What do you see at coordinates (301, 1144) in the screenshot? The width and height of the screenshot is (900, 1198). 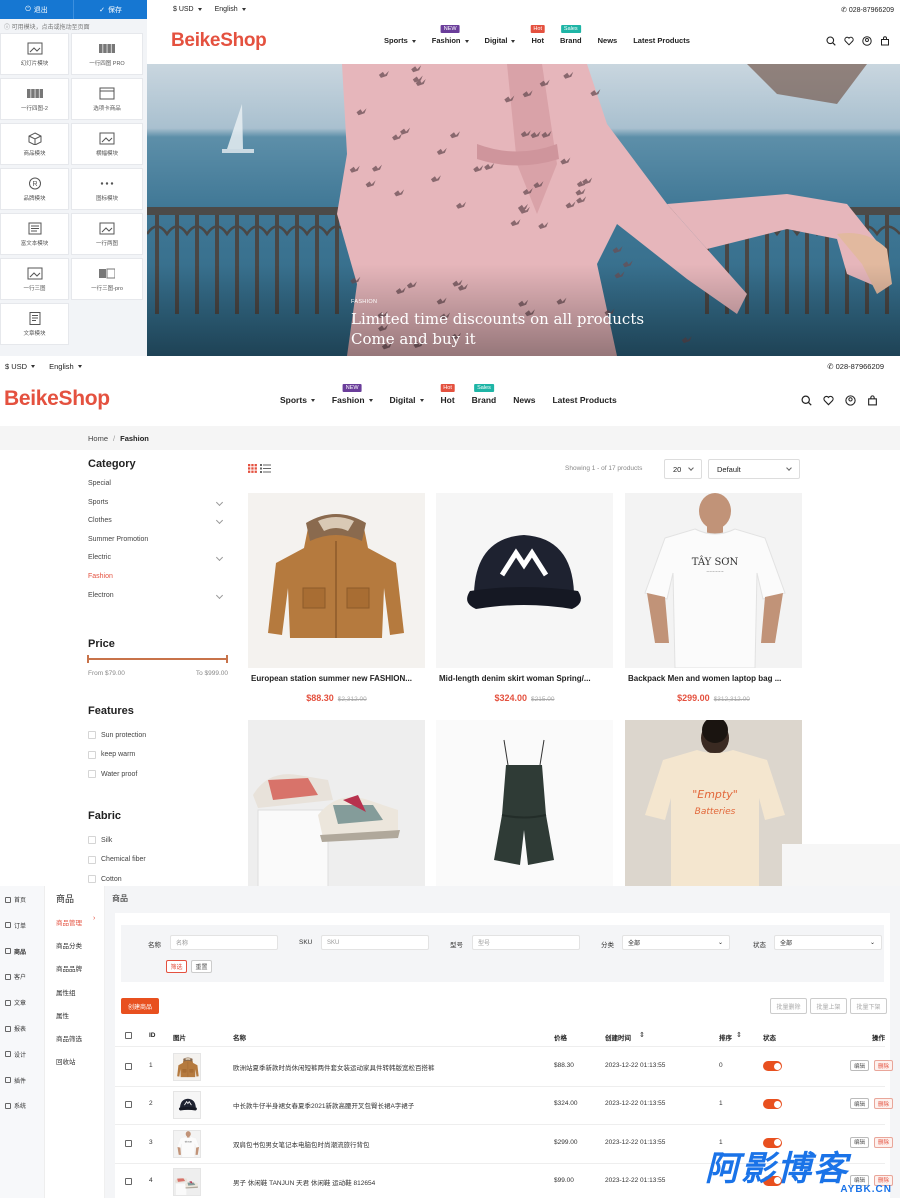 I see `row-name: 双肩包书包男女笔记本电脑包时尚潮流旅行背包` at bounding box center [301, 1144].